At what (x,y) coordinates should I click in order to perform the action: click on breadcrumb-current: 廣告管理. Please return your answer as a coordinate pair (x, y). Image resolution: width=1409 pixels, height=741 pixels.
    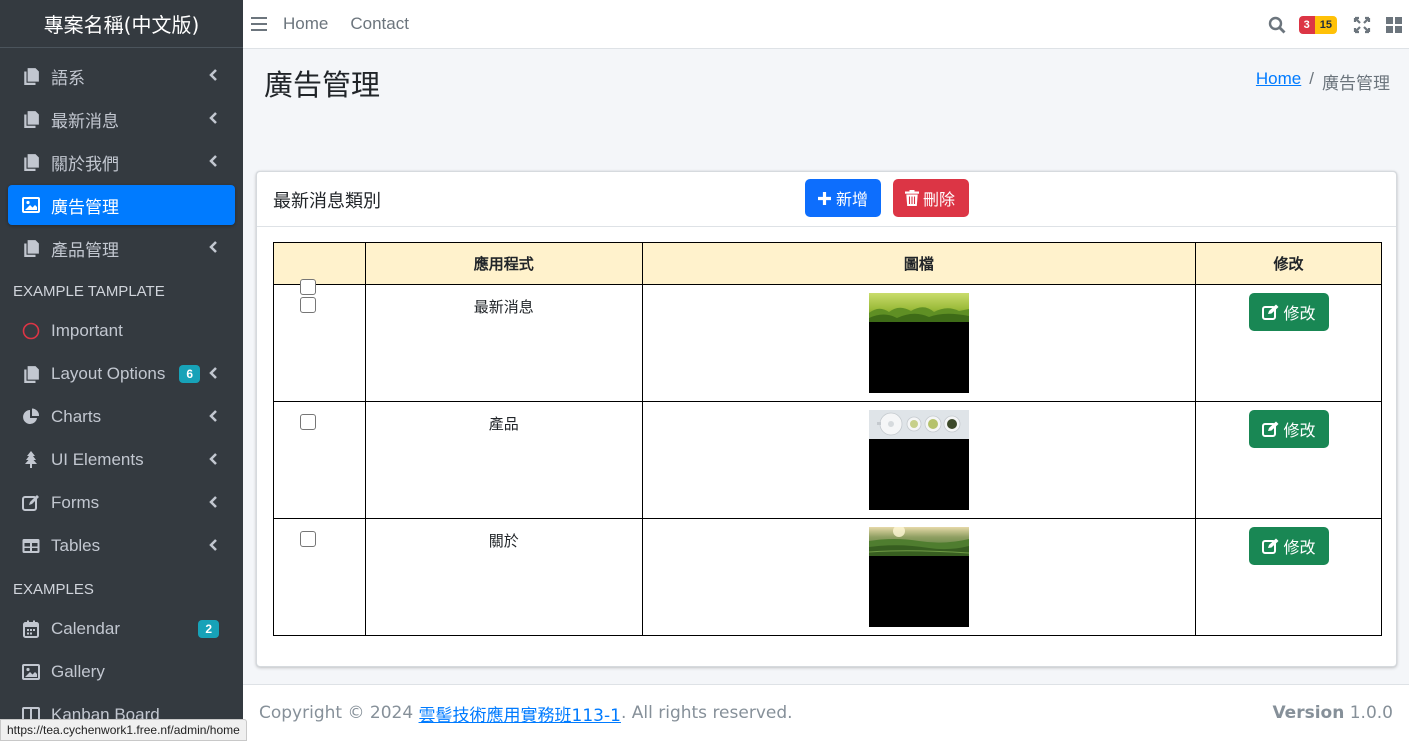
    Looking at the image, I should click on (1356, 83).